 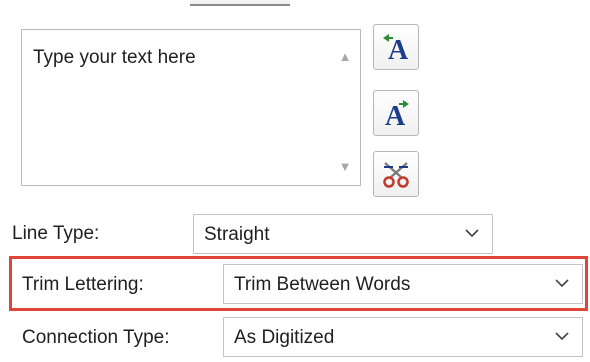 I want to click on connection-type-label: Connection Type:, so click(x=96, y=337).